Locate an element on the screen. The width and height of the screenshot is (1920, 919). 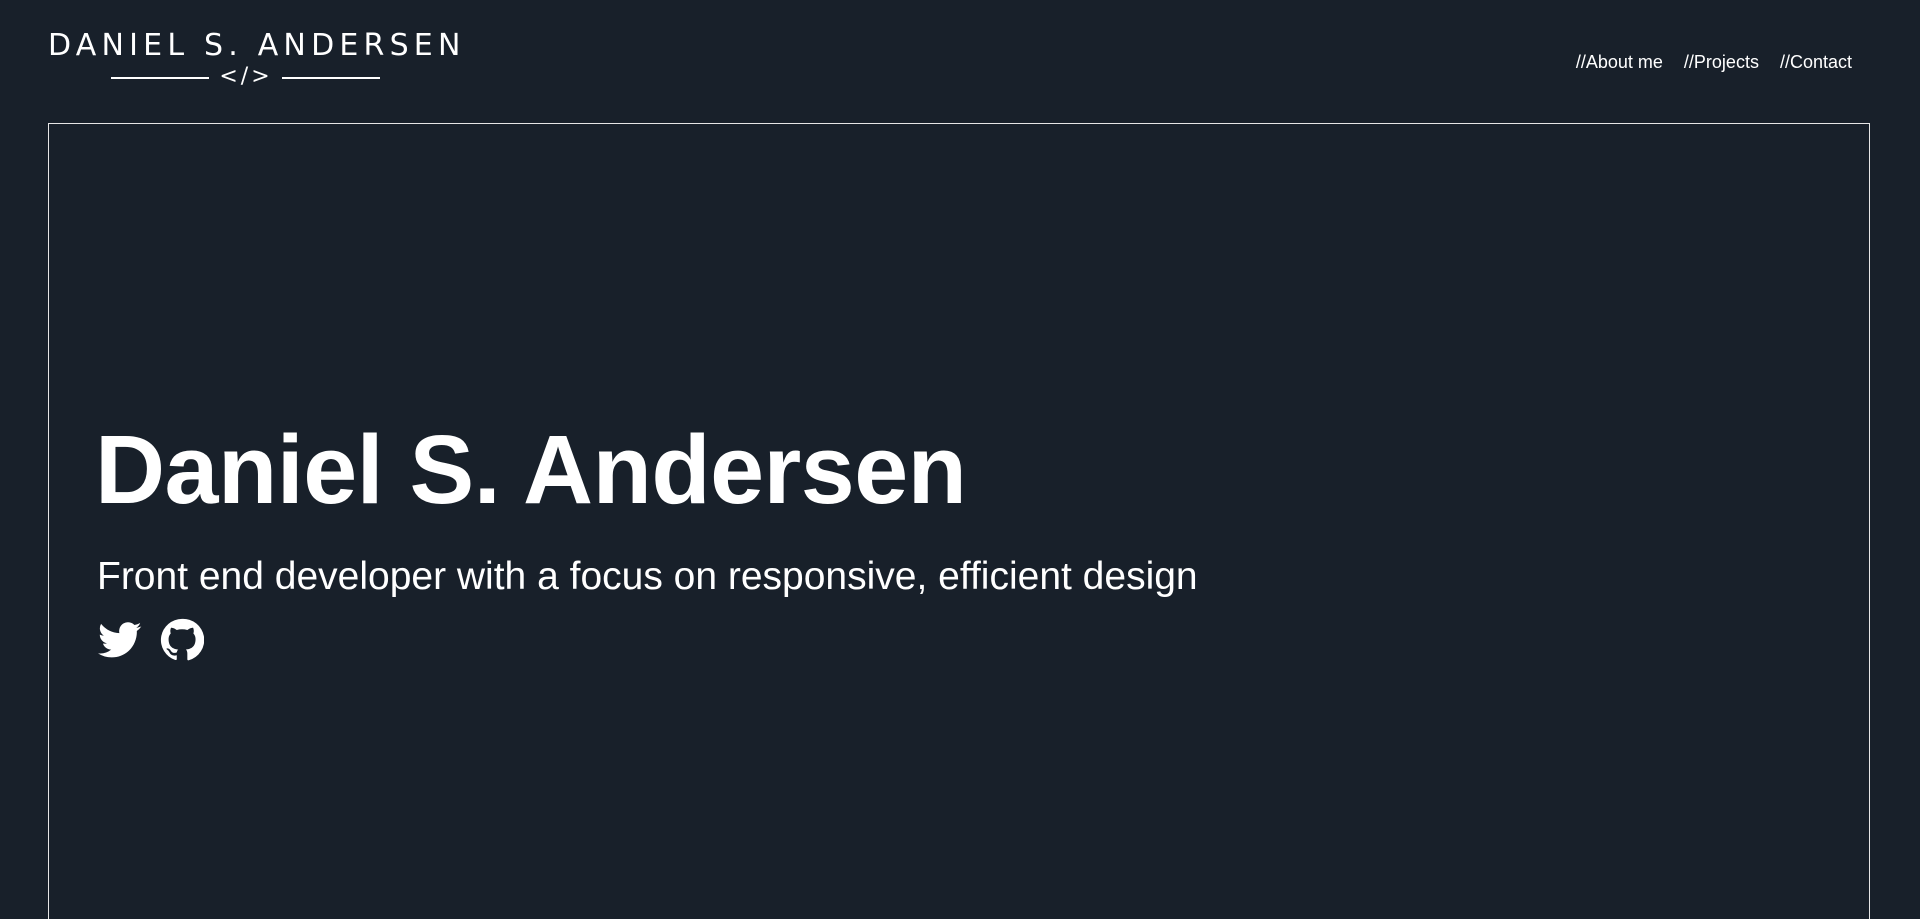
nav-link-contact: //Contact is located at coordinates (1816, 62).